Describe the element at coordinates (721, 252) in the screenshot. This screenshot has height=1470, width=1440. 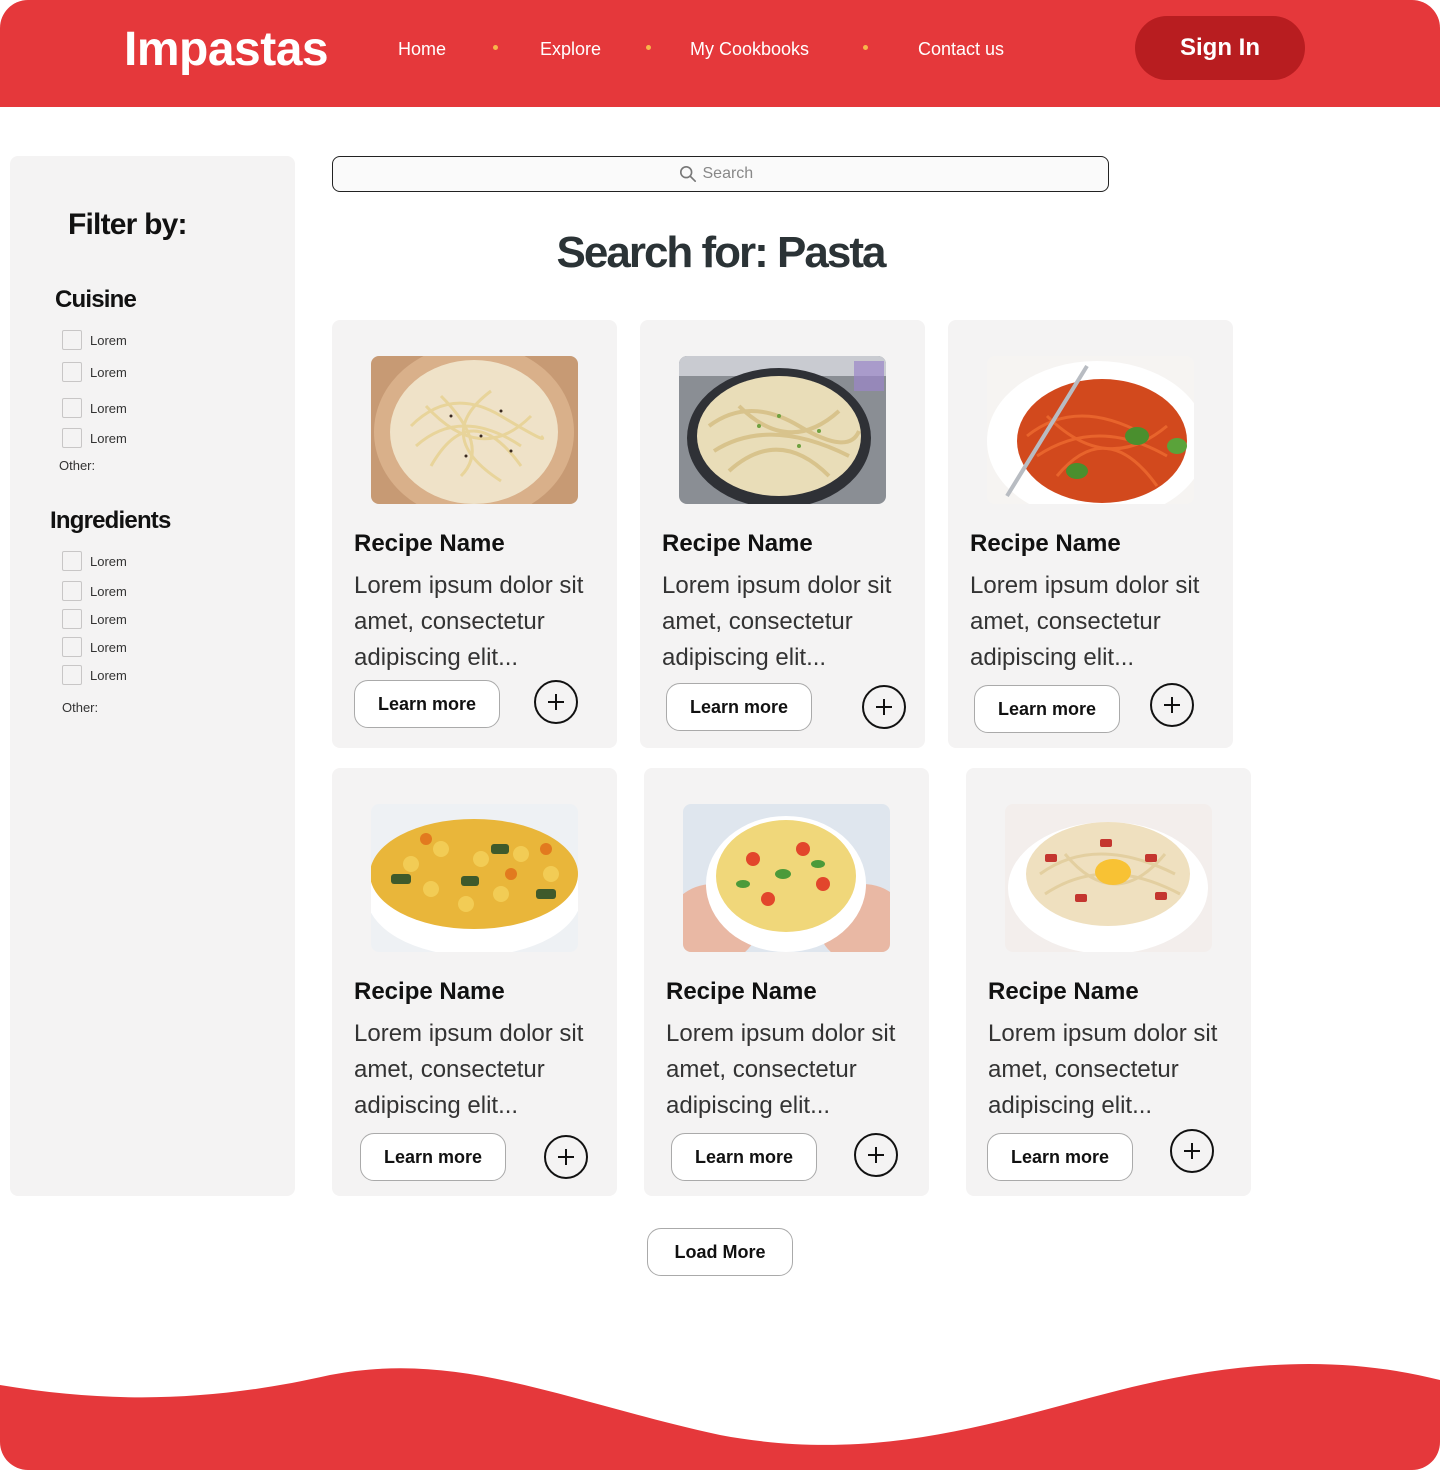
I see `page-title: Search for: Pasta` at that location.